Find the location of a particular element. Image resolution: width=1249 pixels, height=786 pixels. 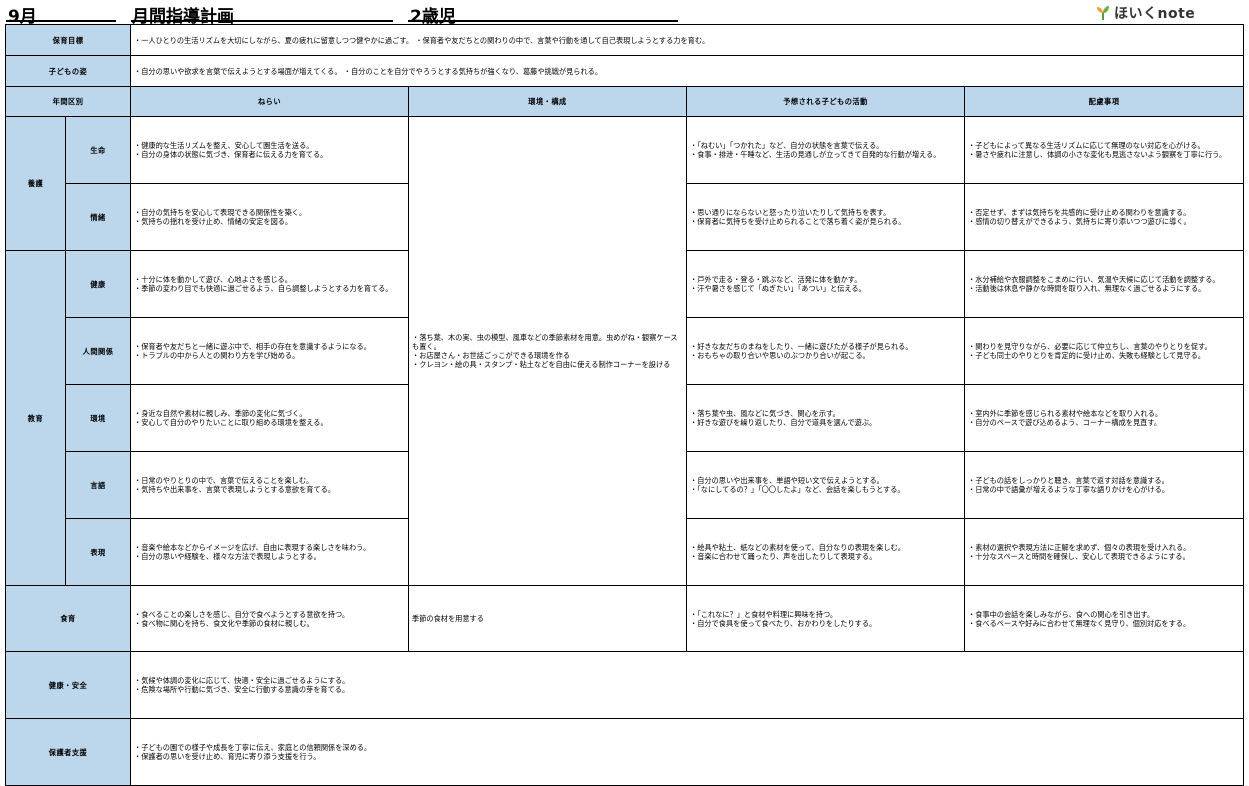

support-label: 保護者支援 is located at coordinates (68, 752).